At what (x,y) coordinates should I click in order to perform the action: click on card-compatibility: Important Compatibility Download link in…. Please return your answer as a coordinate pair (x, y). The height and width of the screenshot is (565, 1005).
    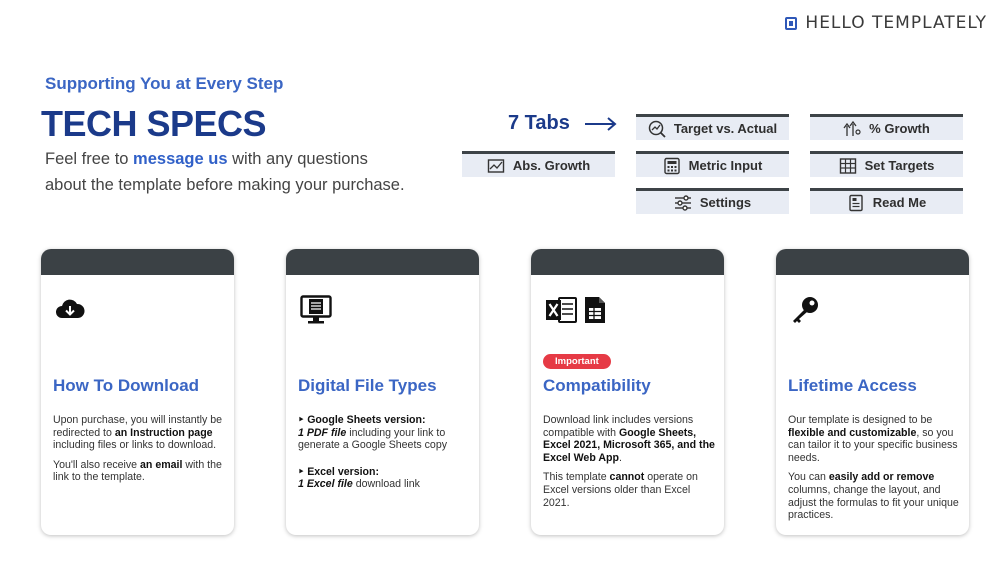
    Looking at the image, I should click on (627, 392).